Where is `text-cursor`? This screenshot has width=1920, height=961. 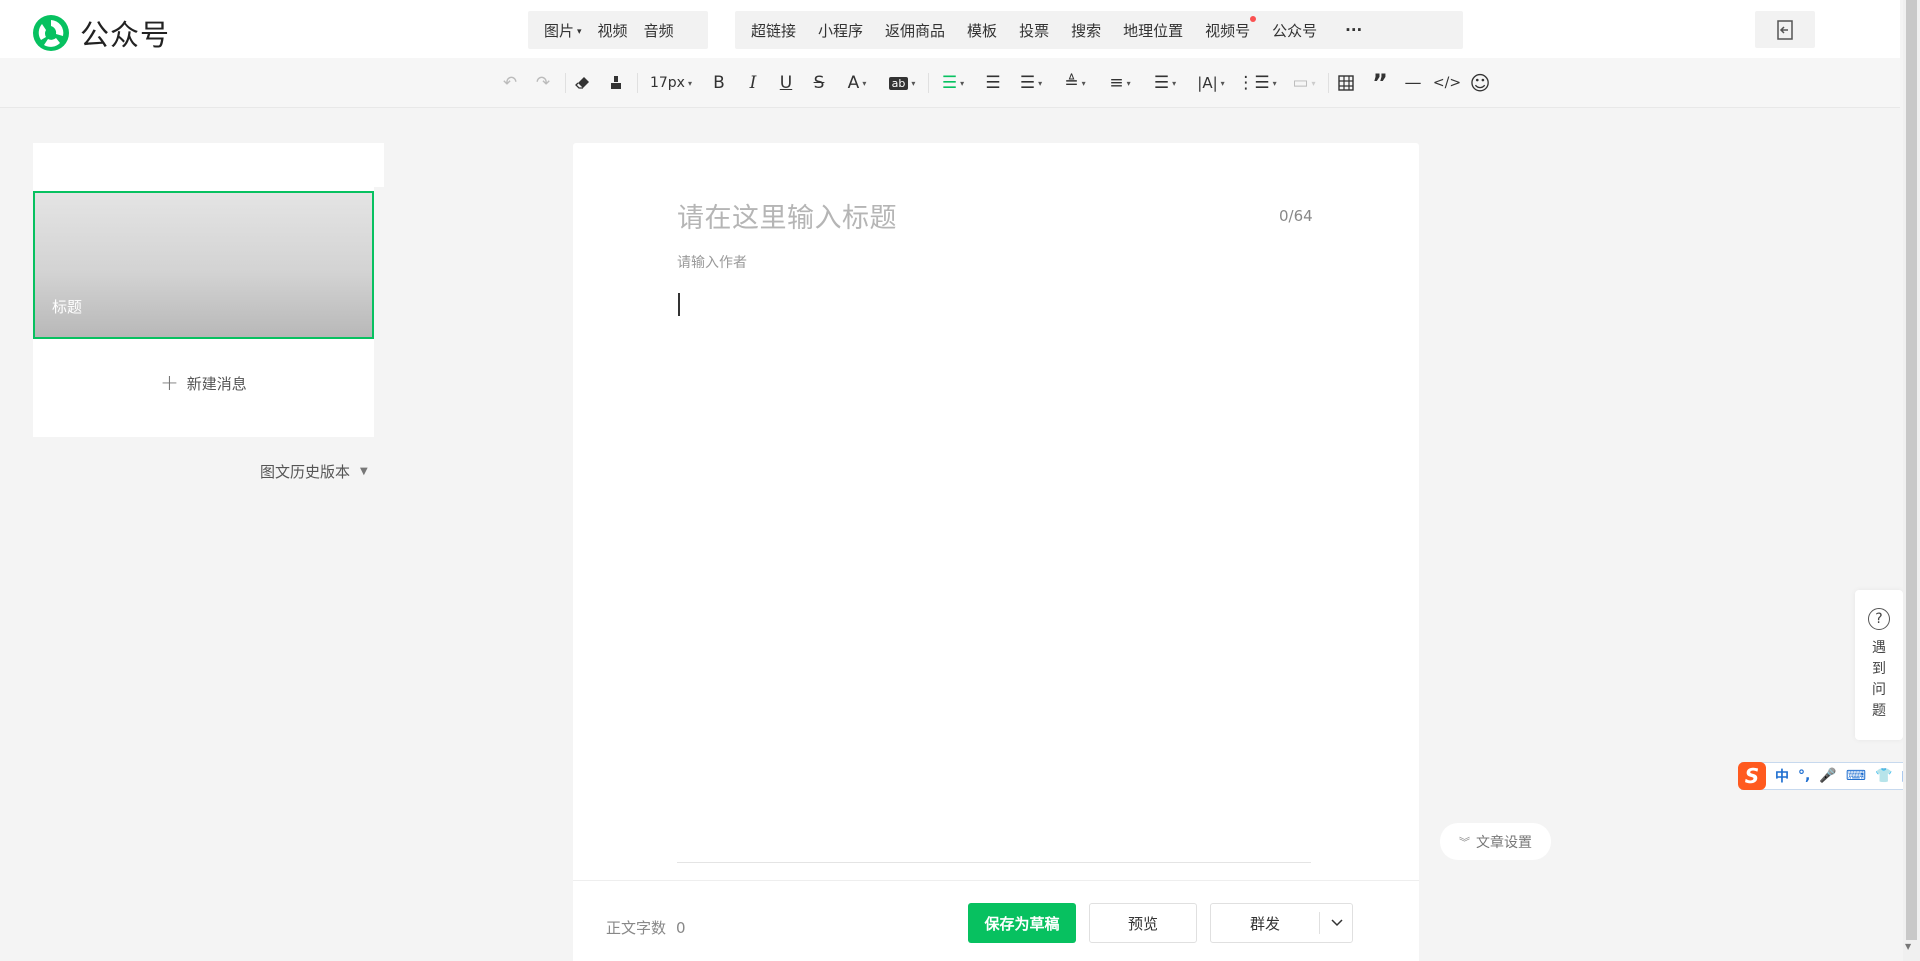 text-cursor is located at coordinates (679, 304).